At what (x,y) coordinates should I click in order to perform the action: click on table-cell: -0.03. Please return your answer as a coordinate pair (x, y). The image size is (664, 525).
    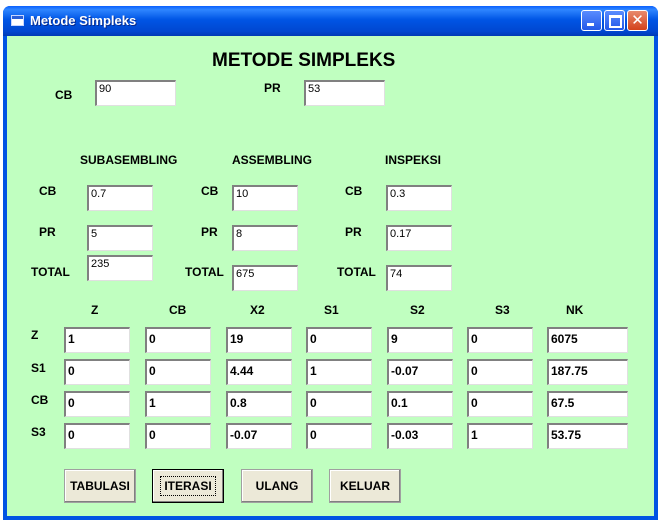
    Looking at the image, I should click on (420, 436).